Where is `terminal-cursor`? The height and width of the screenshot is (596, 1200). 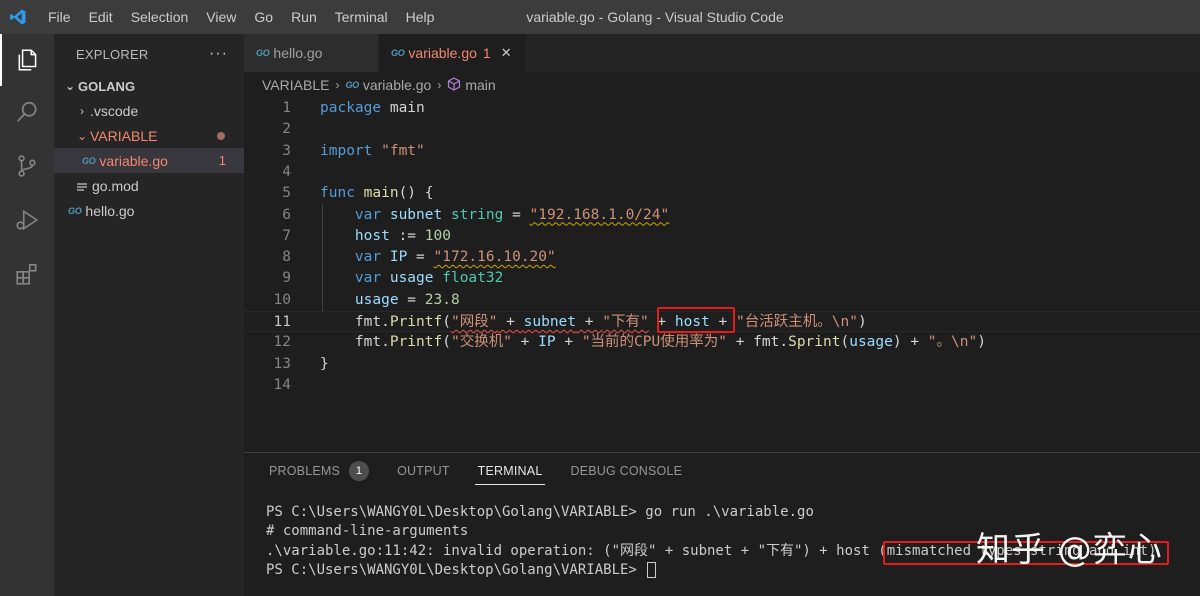 terminal-cursor is located at coordinates (652, 569).